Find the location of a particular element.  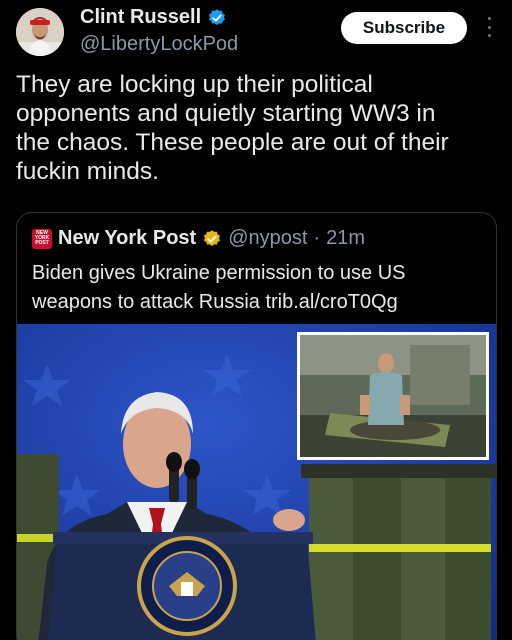

author-name: Clint Russell is located at coordinates (140, 17).